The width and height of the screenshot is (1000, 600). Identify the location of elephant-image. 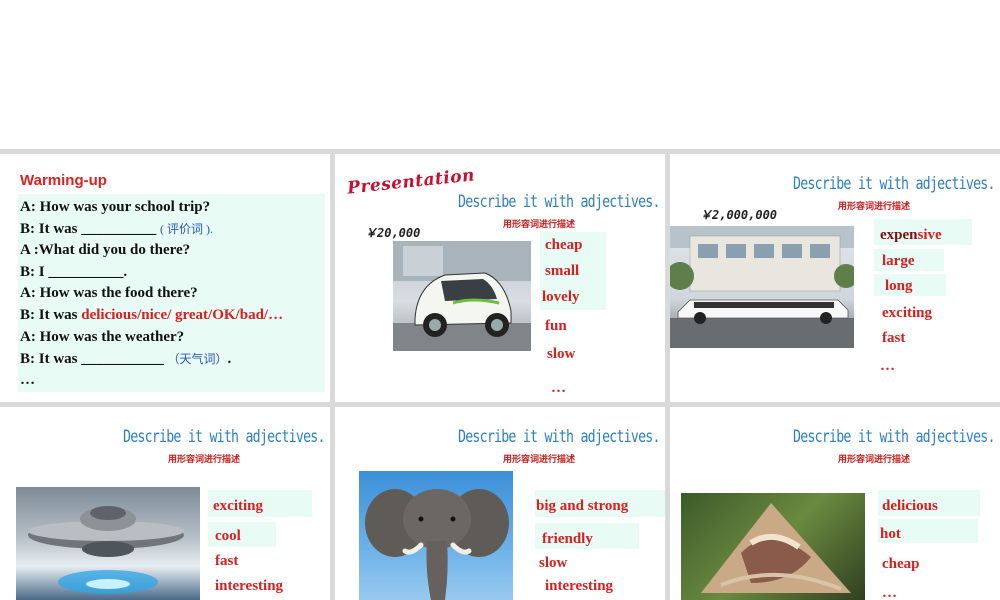
(436, 535).